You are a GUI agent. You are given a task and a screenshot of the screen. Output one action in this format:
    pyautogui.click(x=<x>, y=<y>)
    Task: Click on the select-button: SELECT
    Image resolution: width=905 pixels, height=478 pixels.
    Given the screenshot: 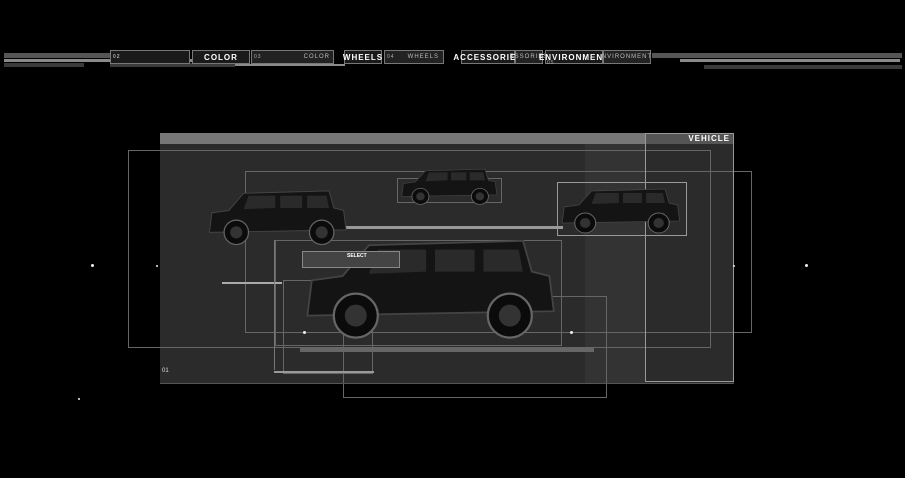 What is the action you would take?
    pyautogui.click(x=351, y=259)
    